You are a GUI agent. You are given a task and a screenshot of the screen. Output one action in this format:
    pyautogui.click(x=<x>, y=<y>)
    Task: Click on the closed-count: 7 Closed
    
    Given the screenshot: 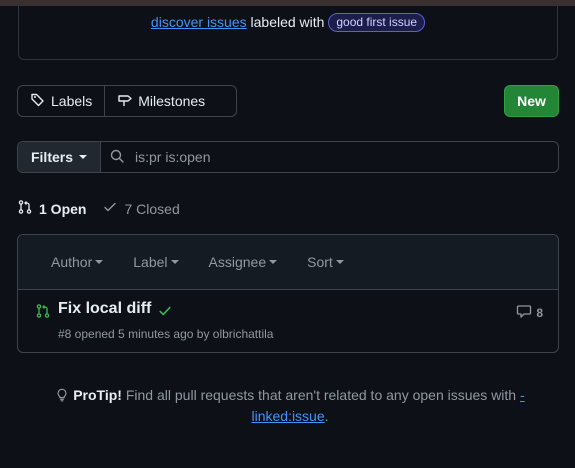 What is the action you would take?
    pyautogui.click(x=152, y=208)
    